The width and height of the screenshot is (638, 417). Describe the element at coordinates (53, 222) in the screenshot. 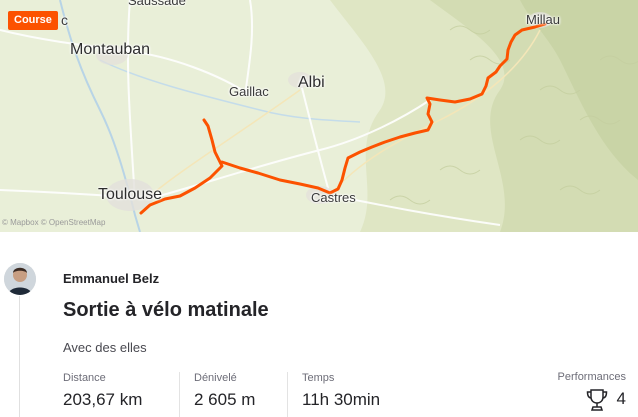

I see `map-attribution: © Mapbox © OpenStreetMap` at that location.